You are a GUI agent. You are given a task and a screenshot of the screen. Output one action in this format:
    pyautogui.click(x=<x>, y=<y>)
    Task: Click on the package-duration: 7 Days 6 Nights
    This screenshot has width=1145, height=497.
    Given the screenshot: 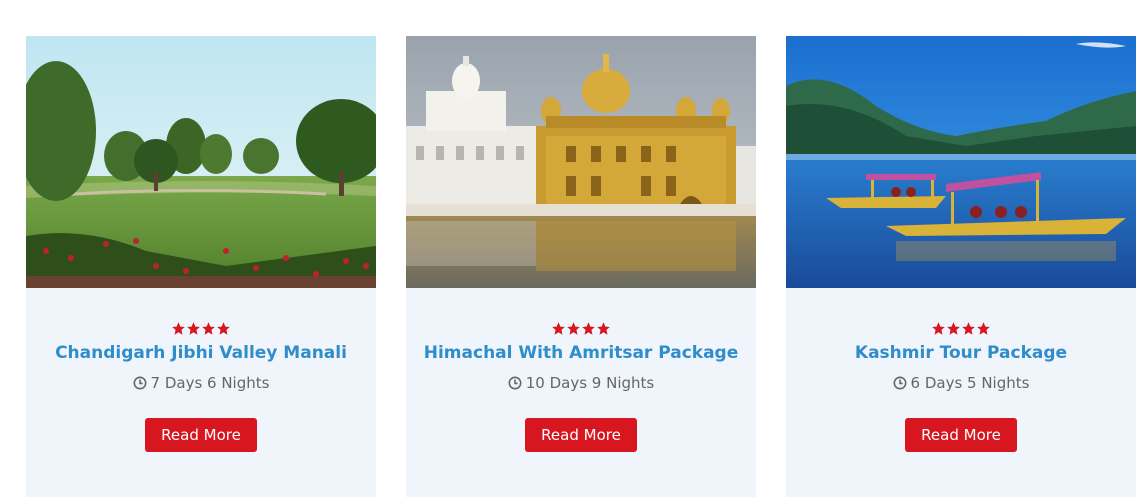 What is the action you would take?
    pyautogui.click(x=201, y=383)
    